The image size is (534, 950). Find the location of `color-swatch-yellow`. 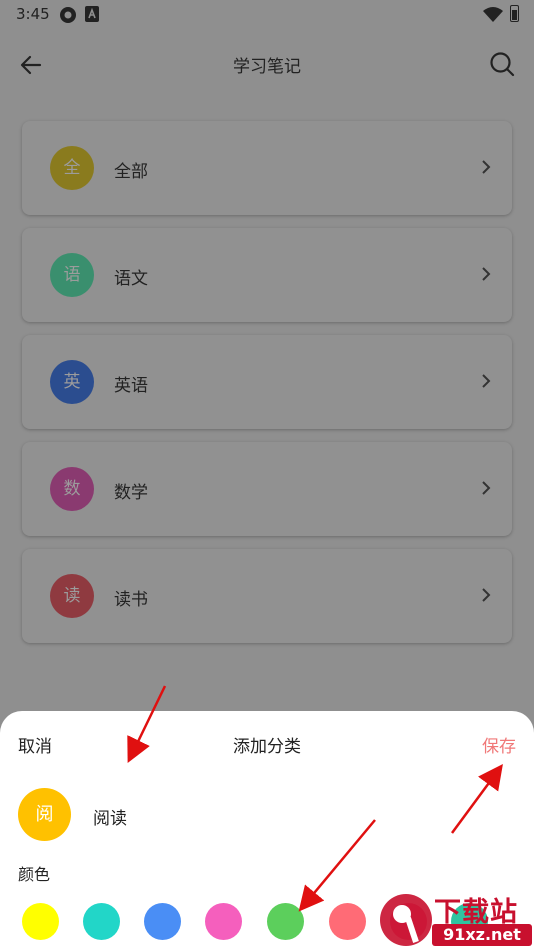

color-swatch-yellow is located at coordinates (40, 921).